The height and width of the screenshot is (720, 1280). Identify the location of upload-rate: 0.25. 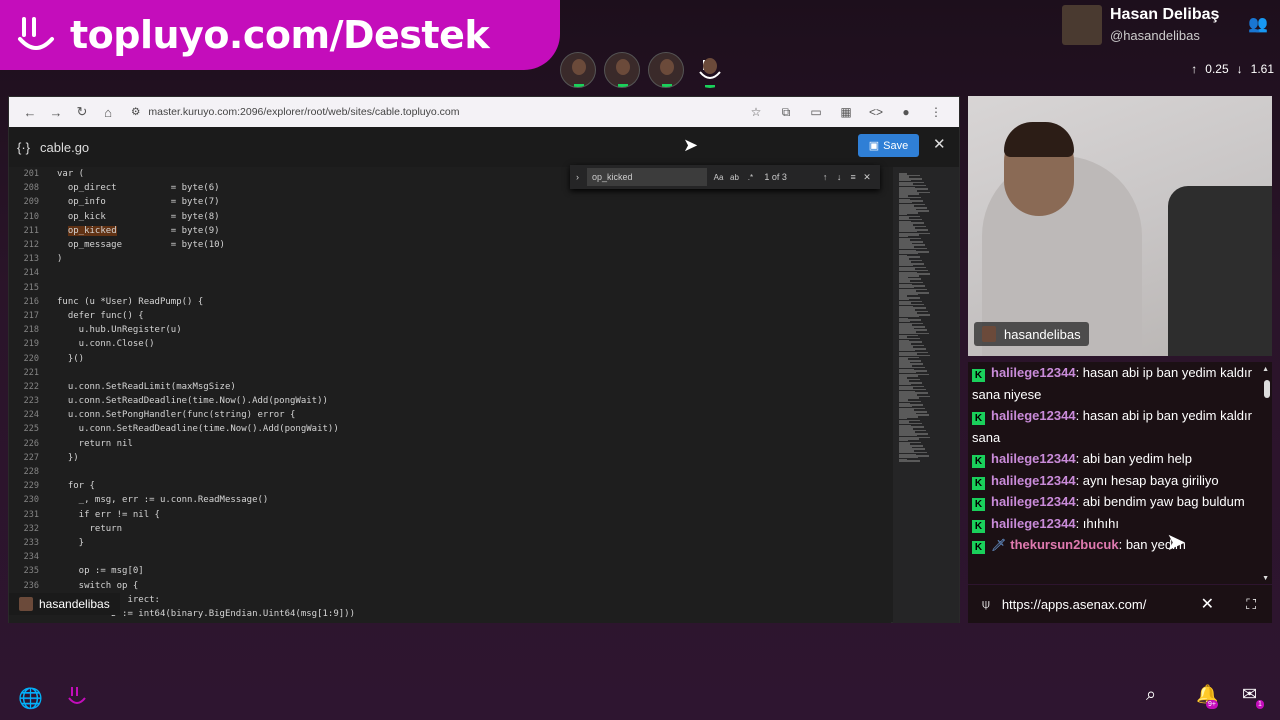
(1217, 69).